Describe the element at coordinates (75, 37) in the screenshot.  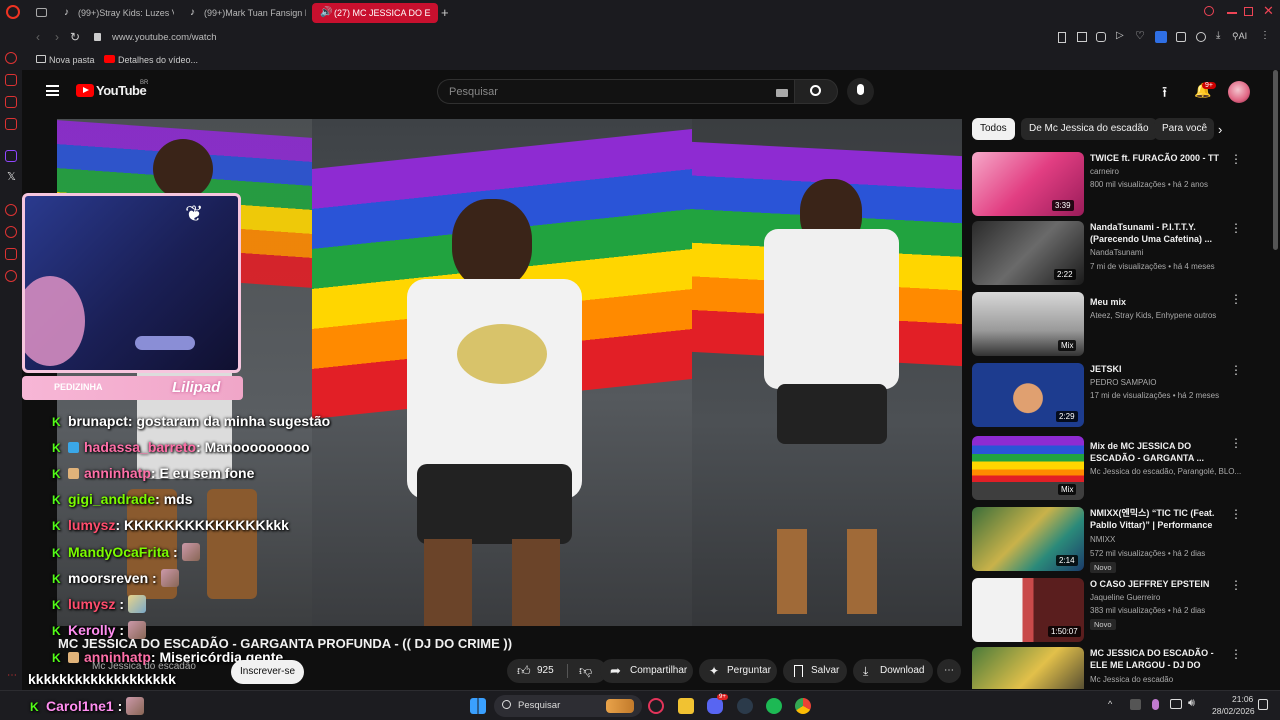
I see `reload-icon: ↻` at that location.